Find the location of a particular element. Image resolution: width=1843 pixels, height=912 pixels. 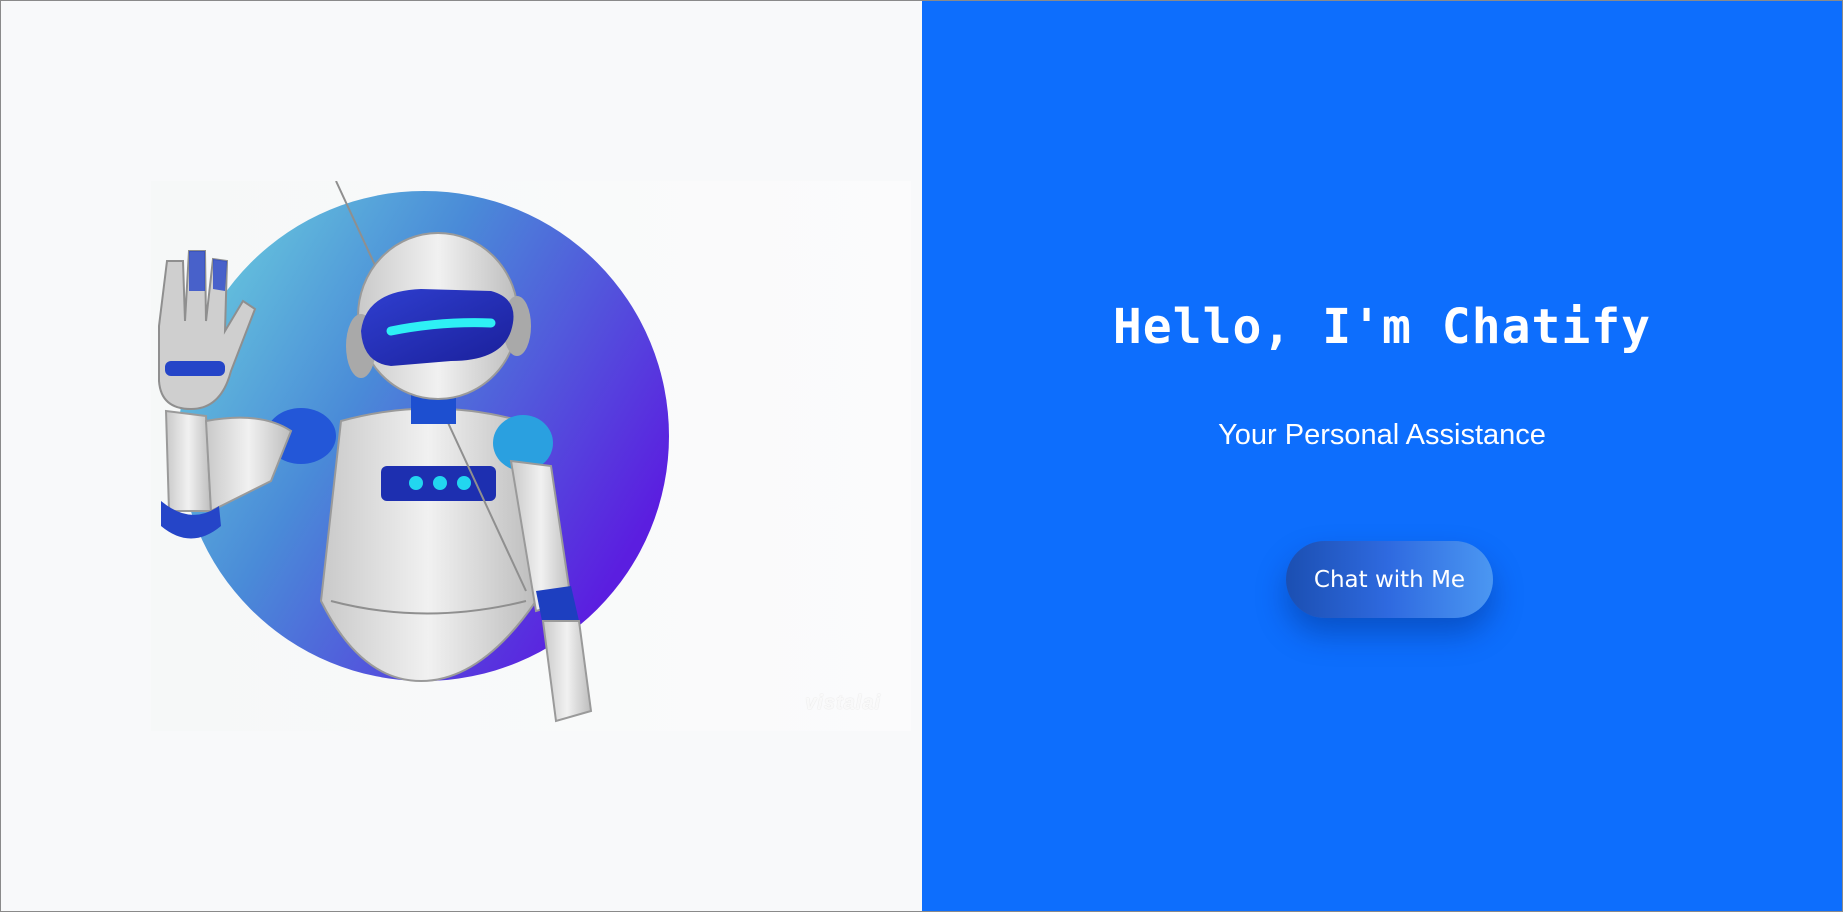

chat-with-me-button: Chat with Me is located at coordinates (1389, 579).